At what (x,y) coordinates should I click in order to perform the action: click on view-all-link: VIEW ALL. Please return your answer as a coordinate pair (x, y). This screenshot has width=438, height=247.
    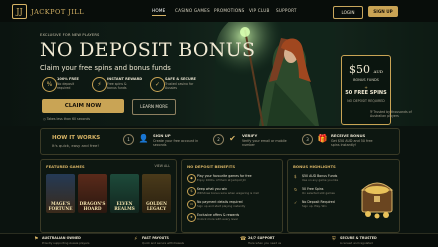
    Looking at the image, I should click on (162, 166).